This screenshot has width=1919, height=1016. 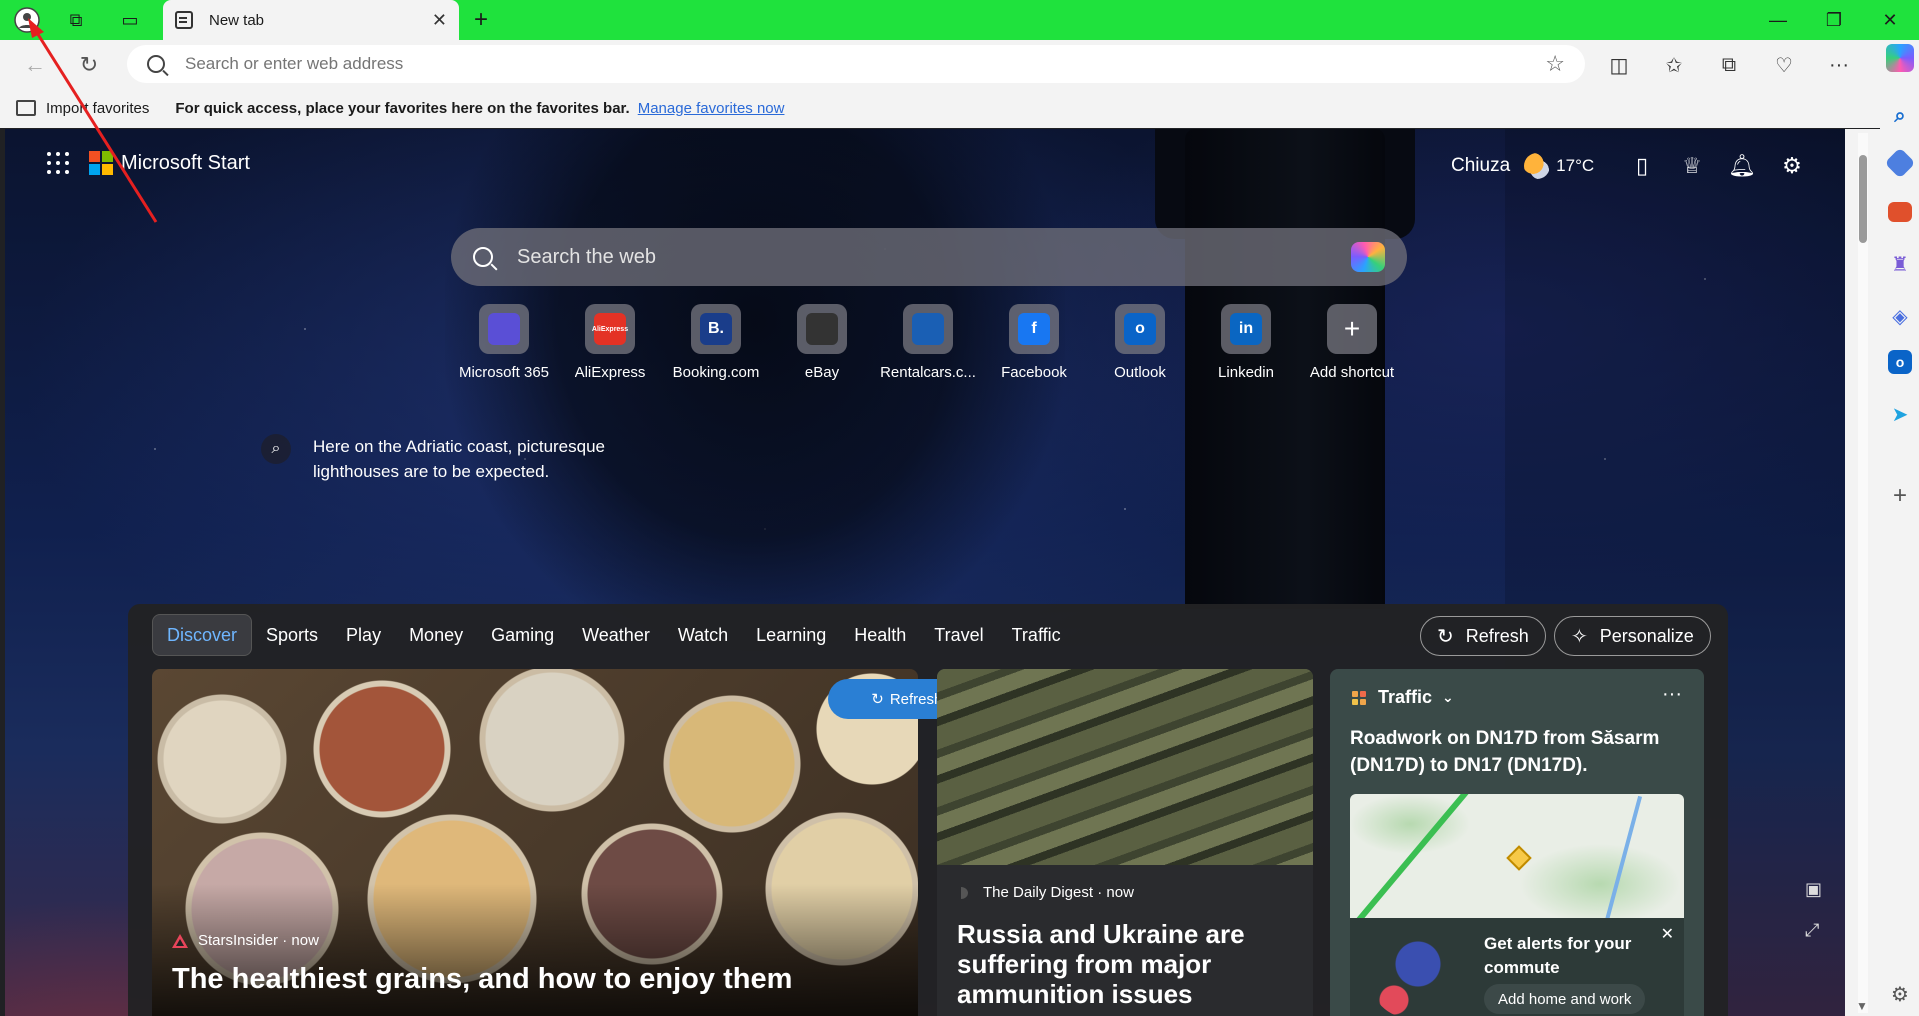 What do you see at coordinates (522, 635) in the screenshot?
I see `tab-gaming: Gaming` at bounding box center [522, 635].